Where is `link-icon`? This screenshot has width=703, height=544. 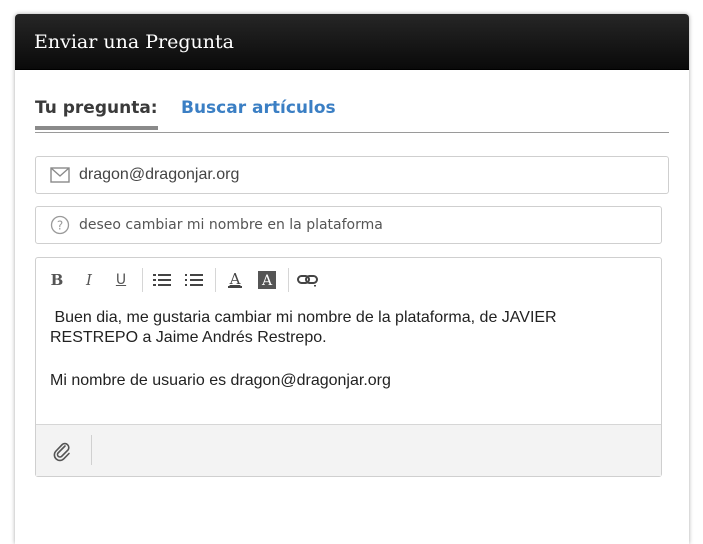
link-icon is located at coordinates (308, 280).